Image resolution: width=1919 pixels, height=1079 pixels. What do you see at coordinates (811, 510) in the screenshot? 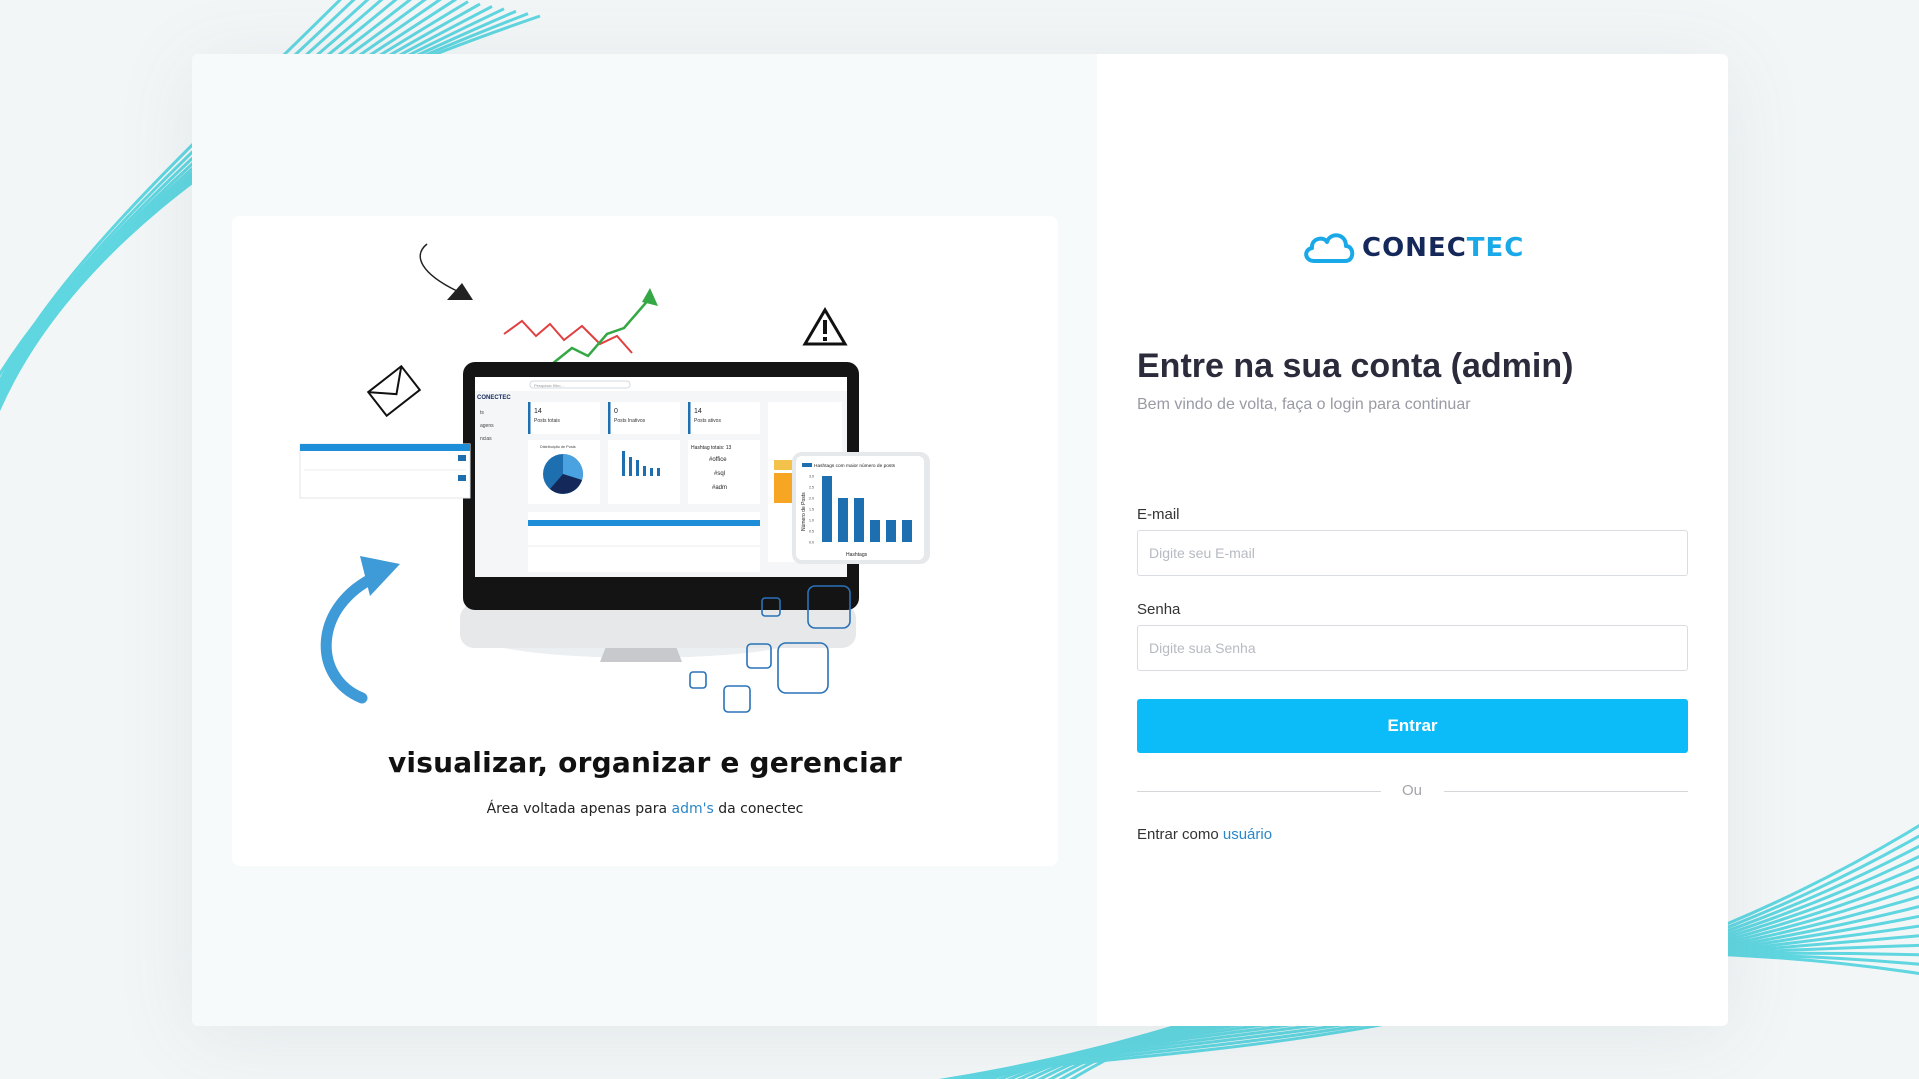
I see `bar-chart-ytick: 1.5` at bounding box center [811, 510].